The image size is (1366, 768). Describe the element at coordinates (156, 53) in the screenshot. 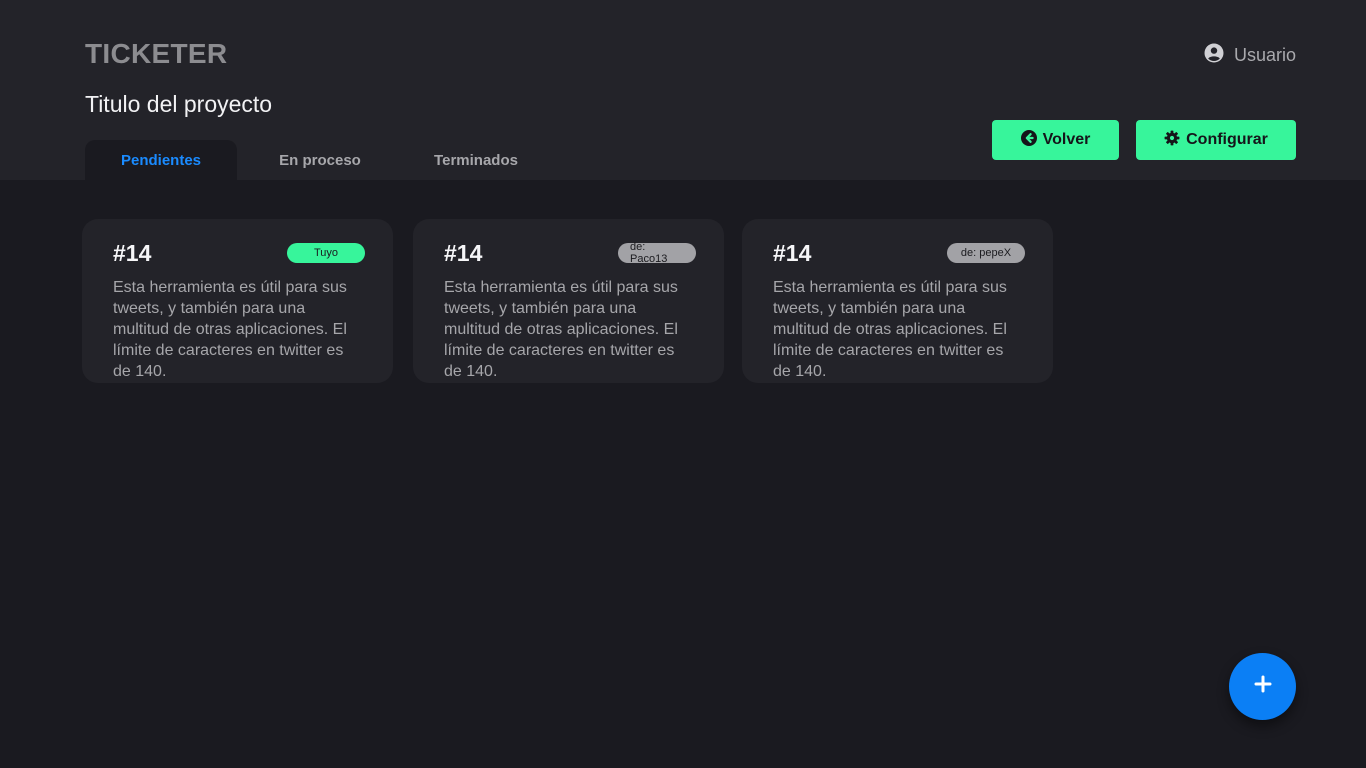

I see `app-brand: TICKETER` at that location.